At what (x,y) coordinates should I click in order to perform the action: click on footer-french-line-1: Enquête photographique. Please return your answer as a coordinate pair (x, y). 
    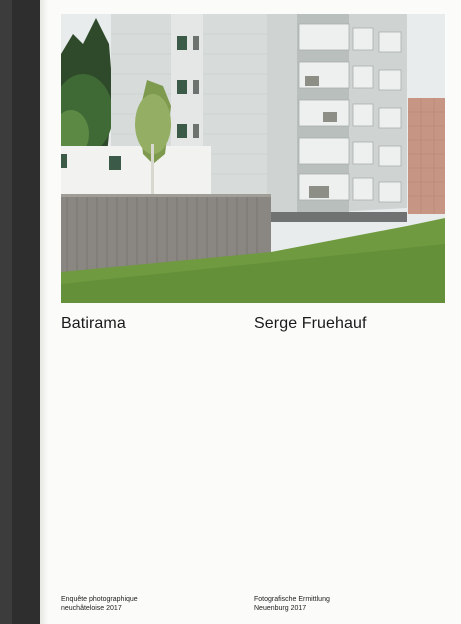
    Looking at the image, I should click on (99, 599).